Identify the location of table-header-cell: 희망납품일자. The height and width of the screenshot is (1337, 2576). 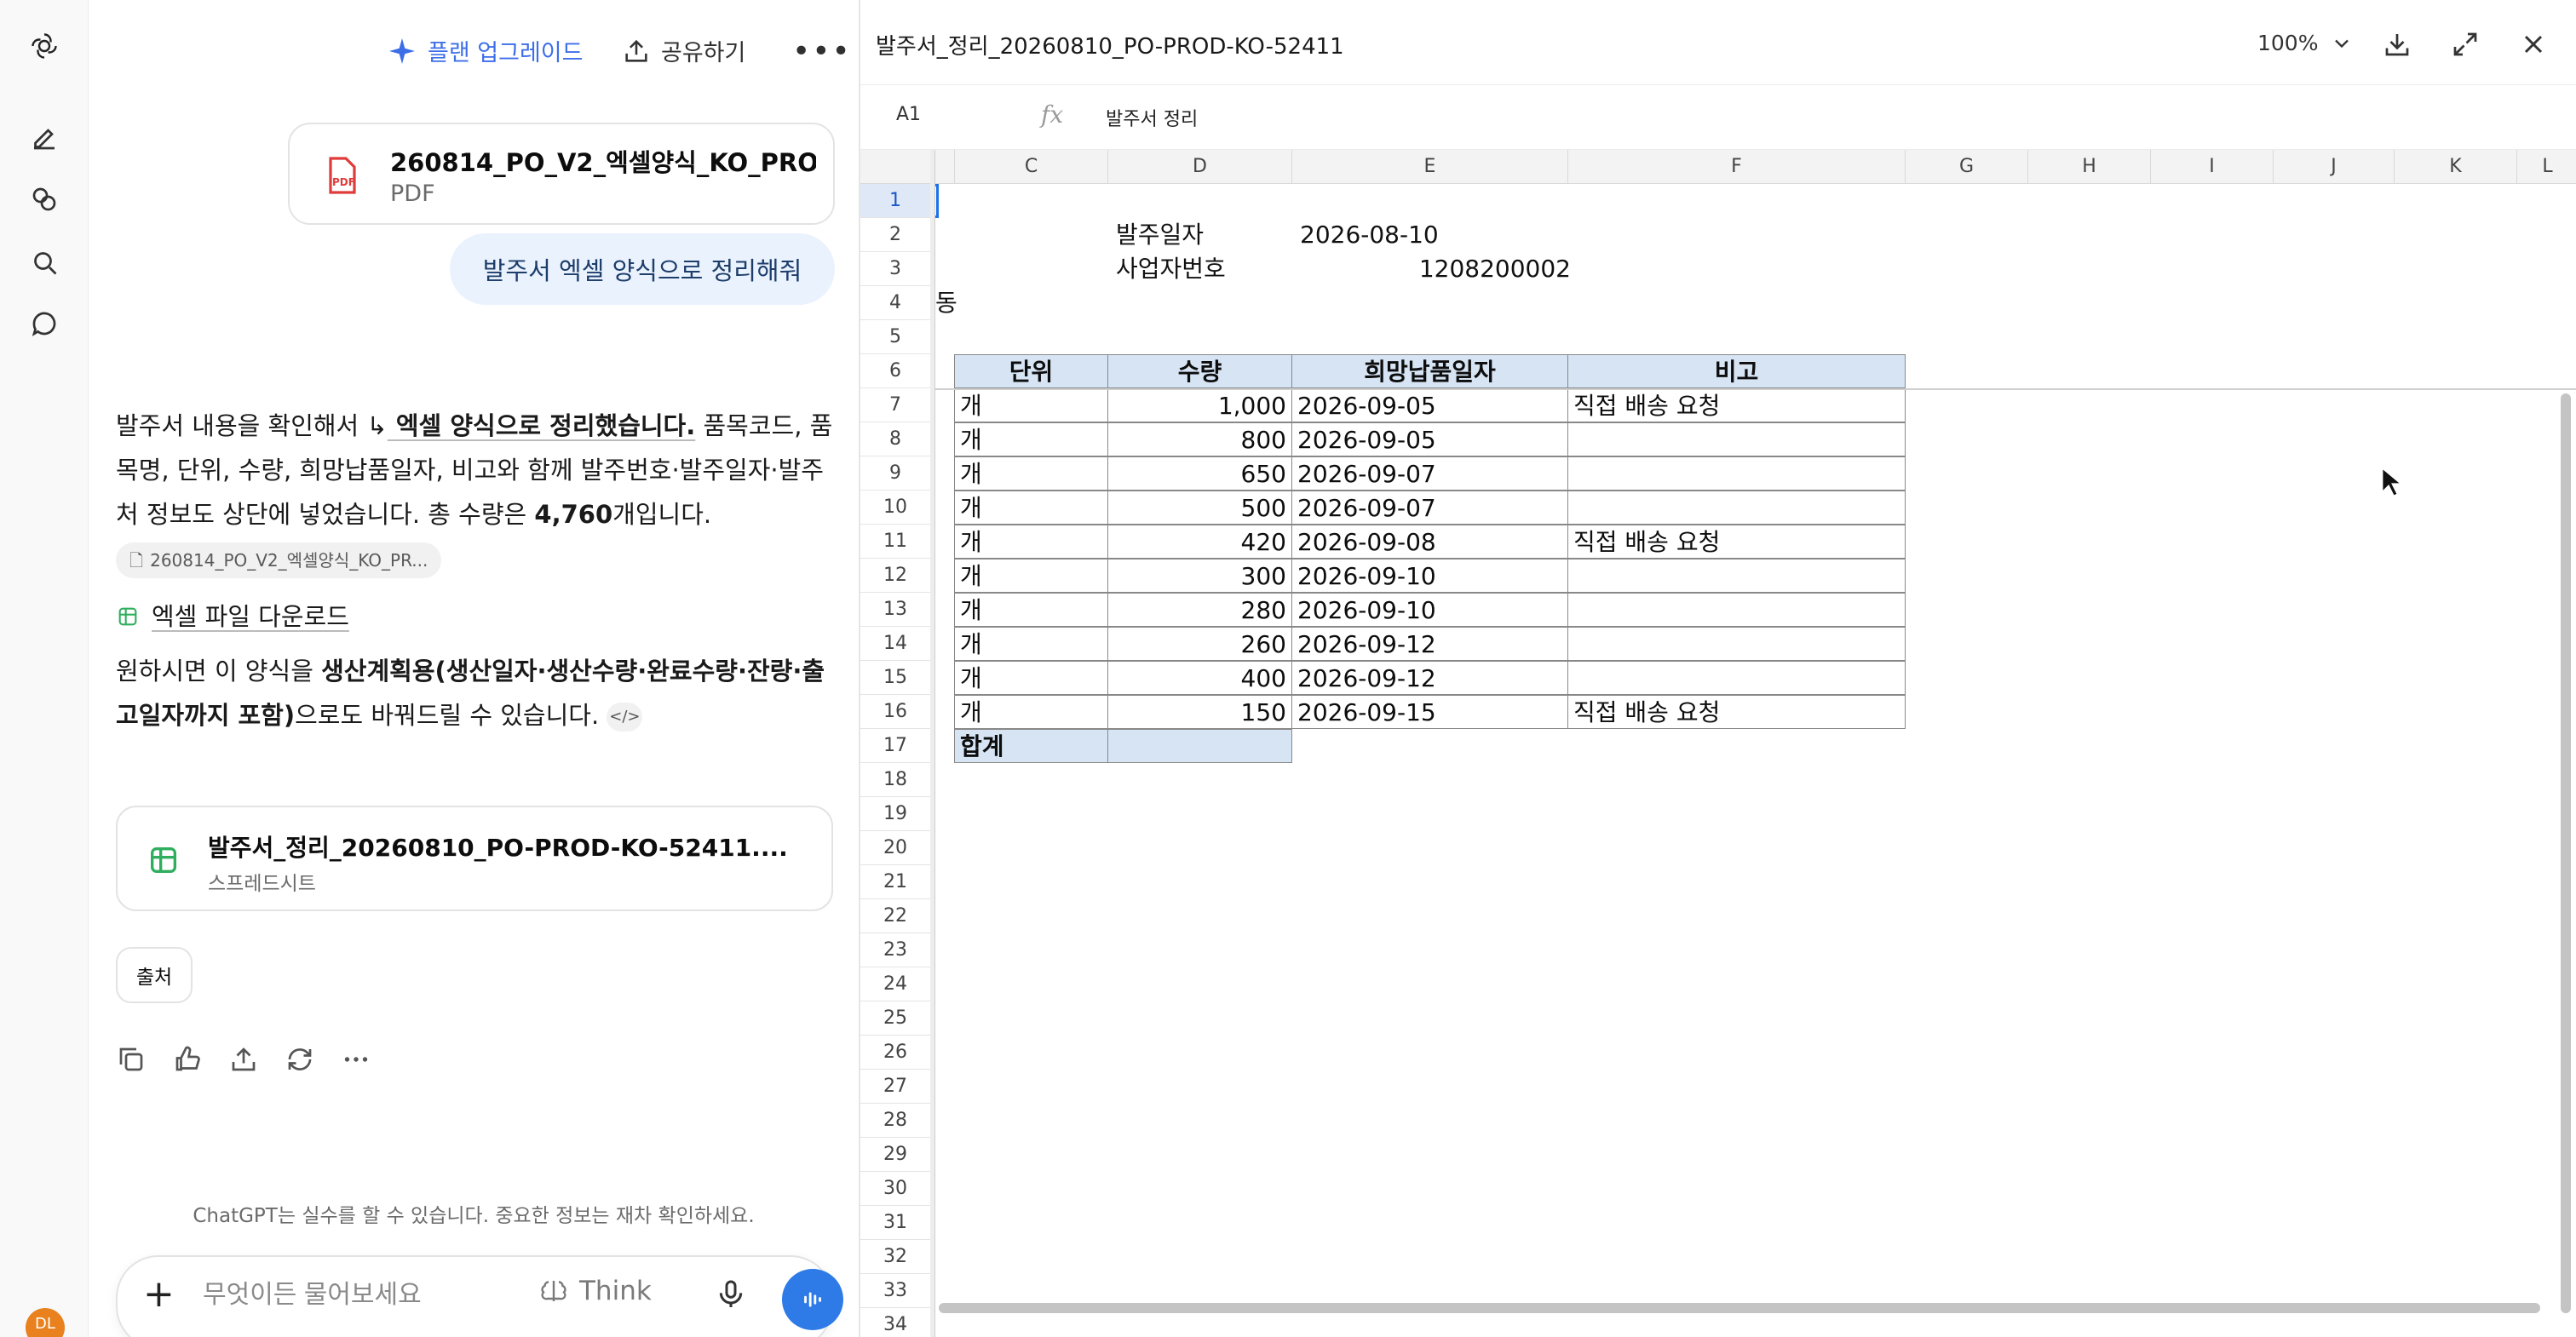
(1429, 371).